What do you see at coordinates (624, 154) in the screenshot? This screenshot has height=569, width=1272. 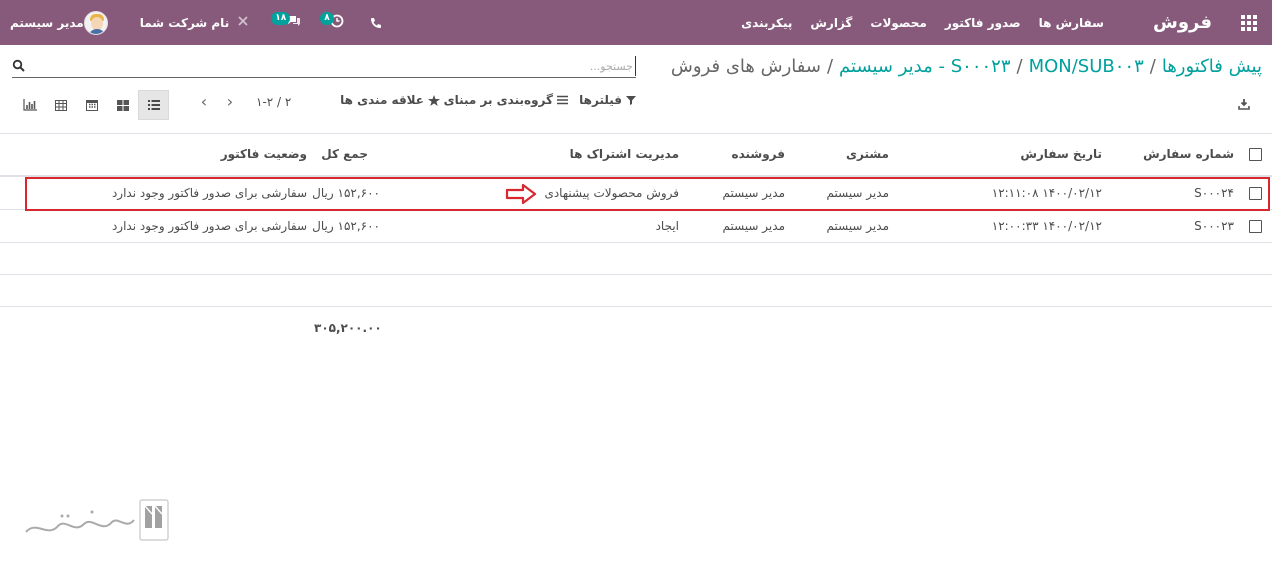 I see `col-subscription: مدیریت اشتراک ها` at bounding box center [624, 154].